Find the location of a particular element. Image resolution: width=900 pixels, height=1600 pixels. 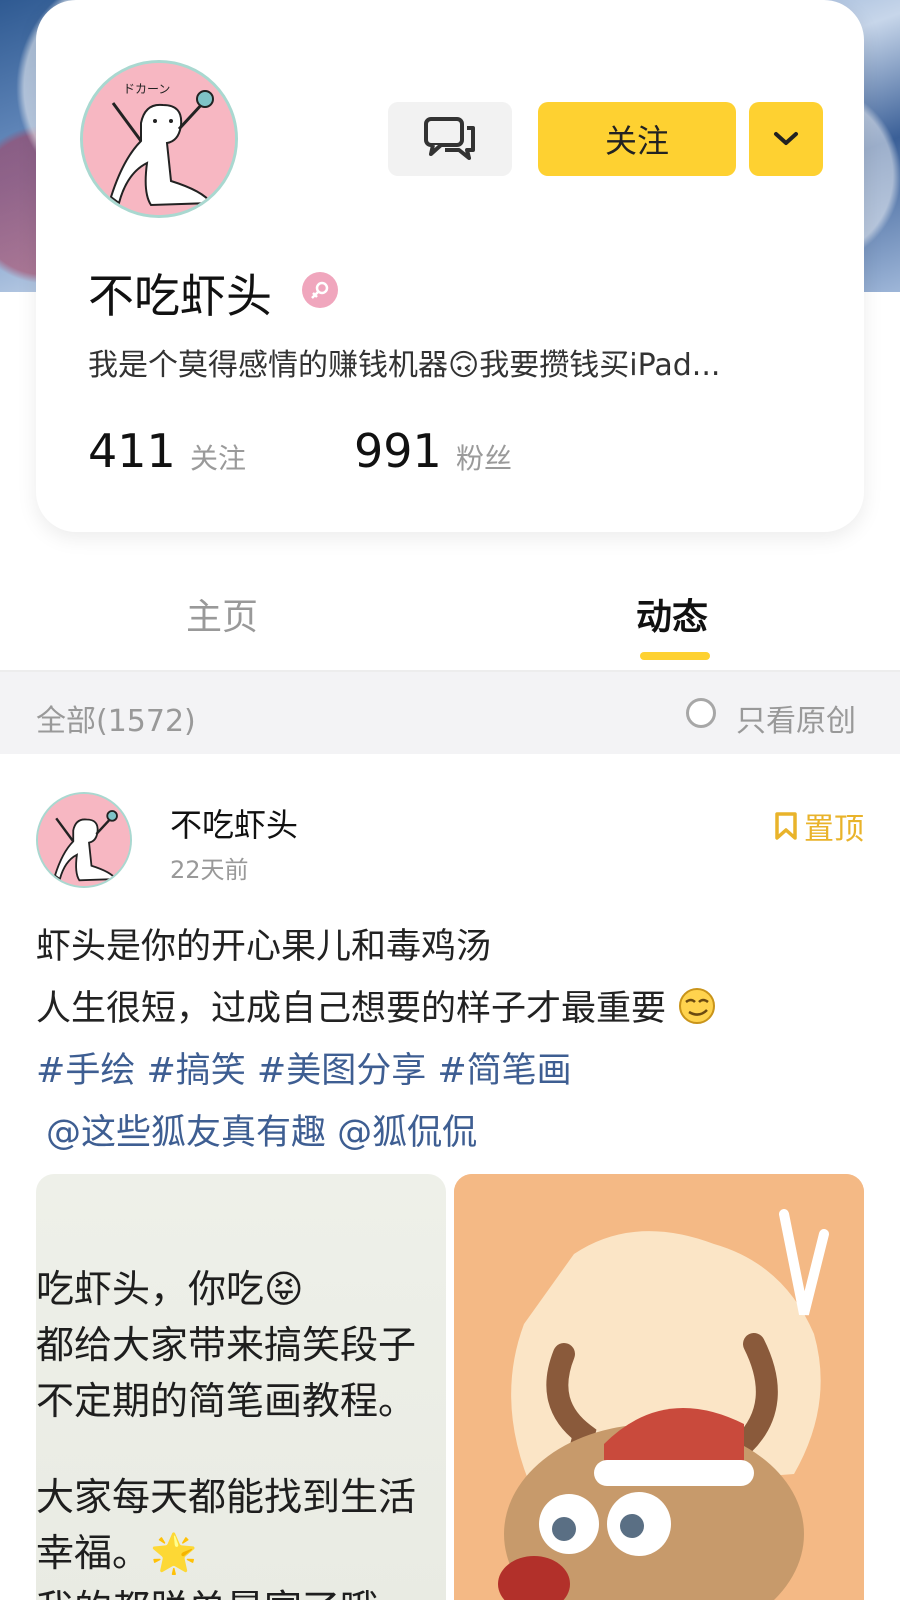

image-text-line: 吃虾头，你吃😝 is located at coordinates (170, 1289).